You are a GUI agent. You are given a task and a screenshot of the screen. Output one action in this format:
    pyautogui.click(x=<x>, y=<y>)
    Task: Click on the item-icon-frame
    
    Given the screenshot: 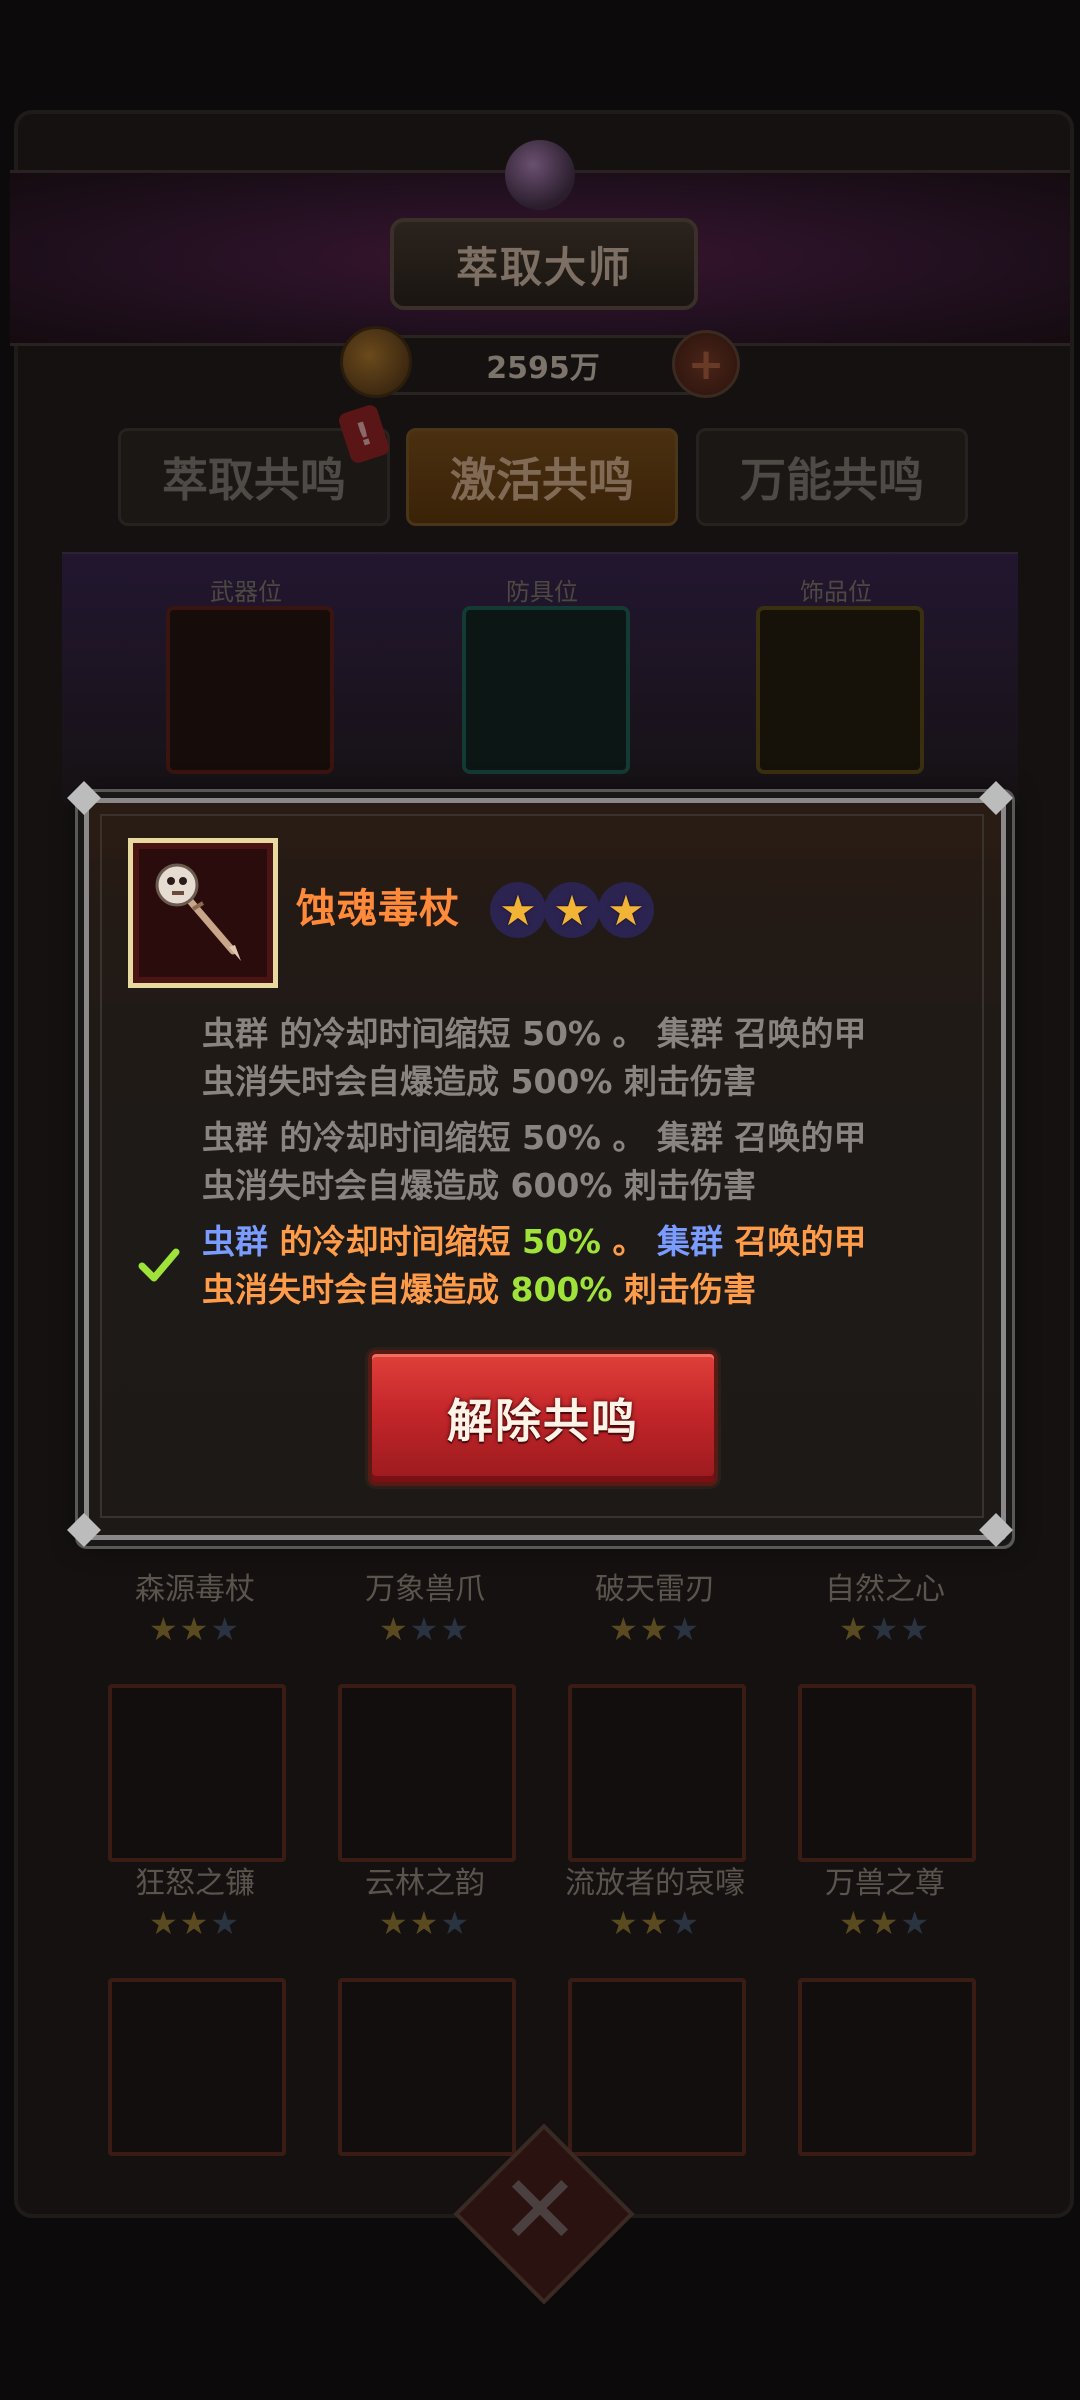 What is the action you would take?
    pyautogui.click(x=203, y=913)
    